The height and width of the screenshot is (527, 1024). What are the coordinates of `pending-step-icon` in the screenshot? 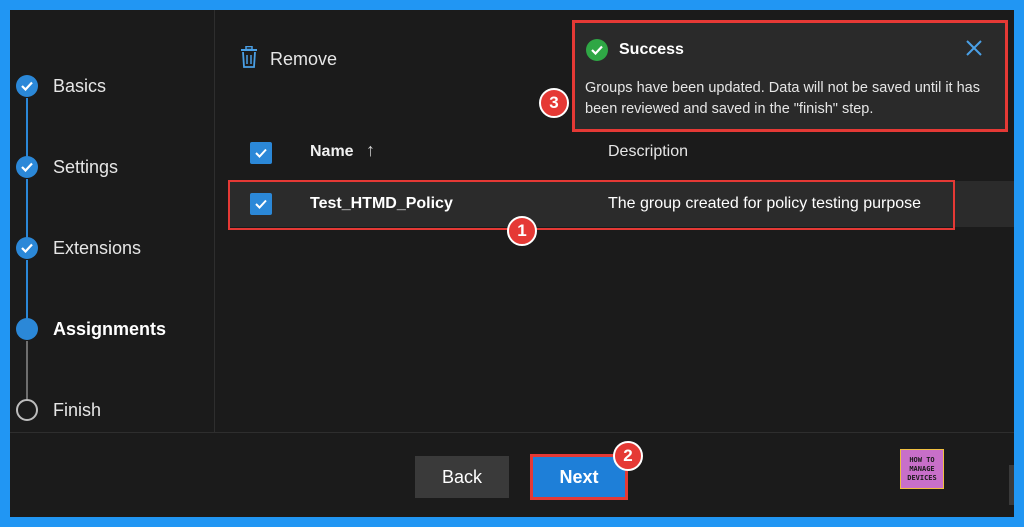 It's located at (27, 410).